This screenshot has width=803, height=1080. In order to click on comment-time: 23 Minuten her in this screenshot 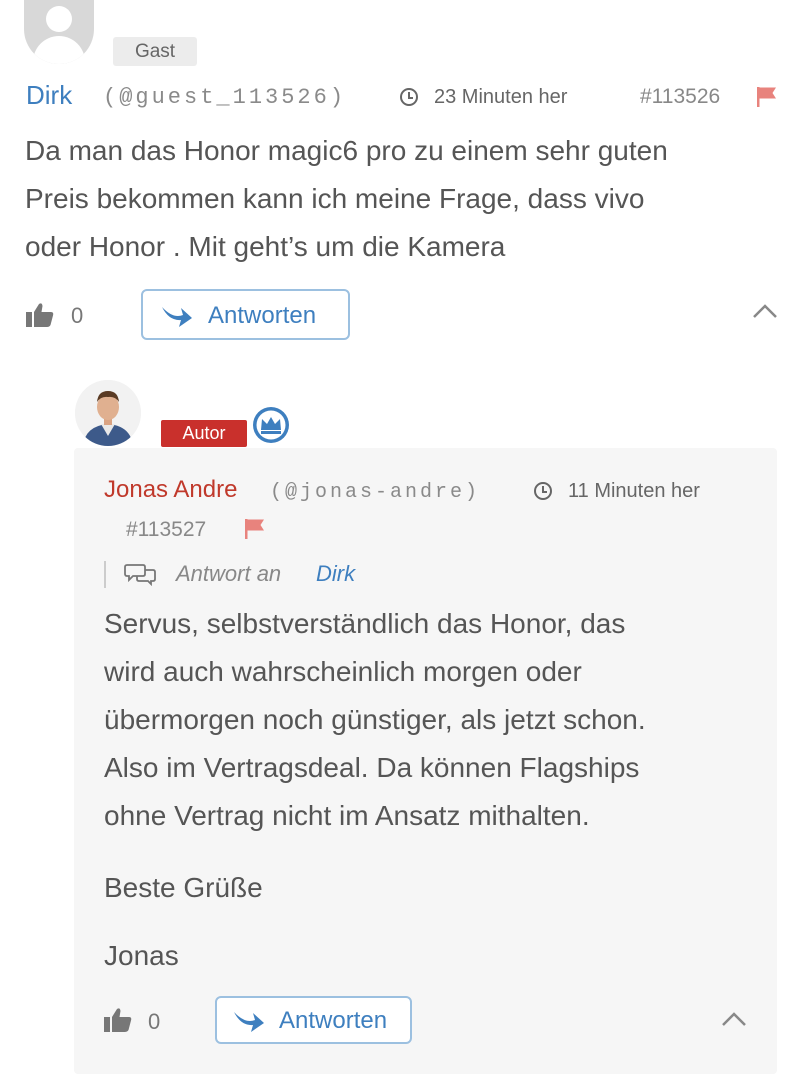, I will do `click(501, 97)`.